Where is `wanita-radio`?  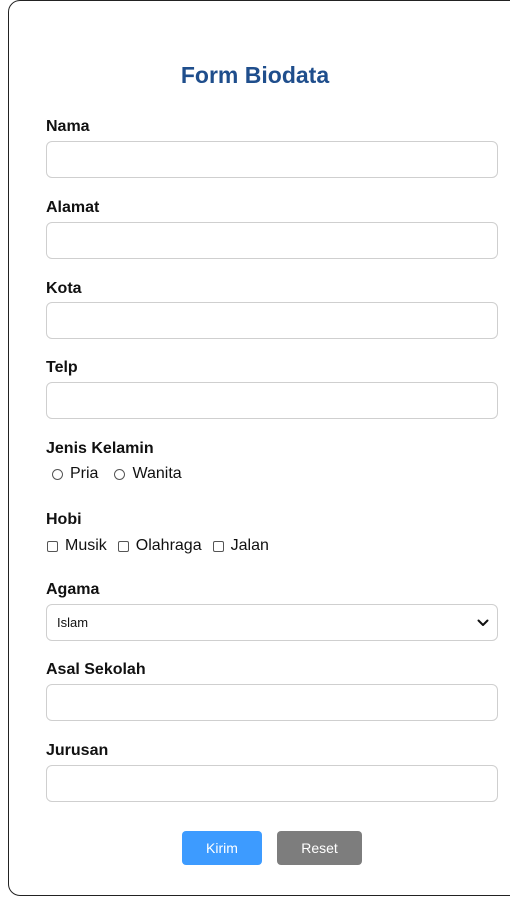 wanita-radio is located at coordinates (120, 474).